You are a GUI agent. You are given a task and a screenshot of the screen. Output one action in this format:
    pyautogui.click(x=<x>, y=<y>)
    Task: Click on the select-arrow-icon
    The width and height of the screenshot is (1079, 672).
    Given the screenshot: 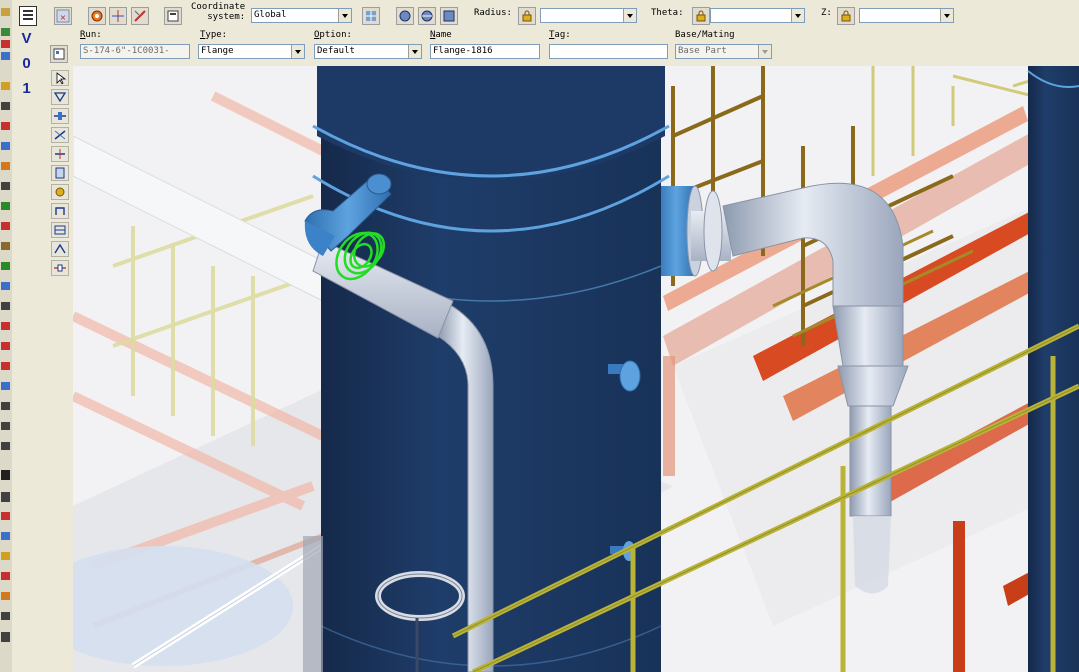 What is the action you would take?
    pyautogui.click(x=60, y=78)
    